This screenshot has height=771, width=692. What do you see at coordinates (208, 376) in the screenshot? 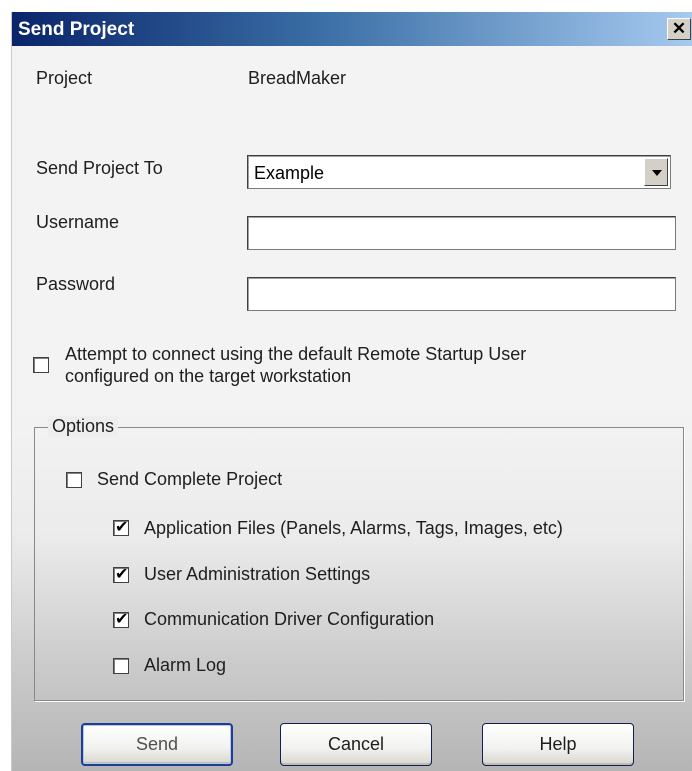
I see `default-user-label-line2: configured on the target workstation` at bounding box center [208, 376].